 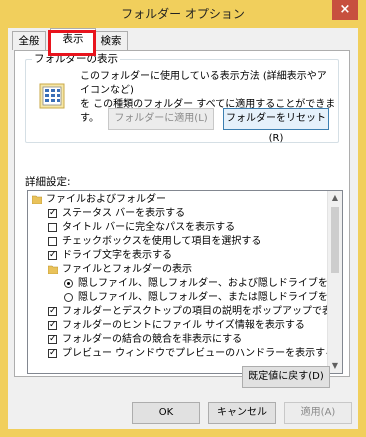 What do you see at coordinates (149, 227) in the screenshot?
I see `tree-row-label: タイトル バーに完全なパスを表示する` at bounding box center [149, 227].